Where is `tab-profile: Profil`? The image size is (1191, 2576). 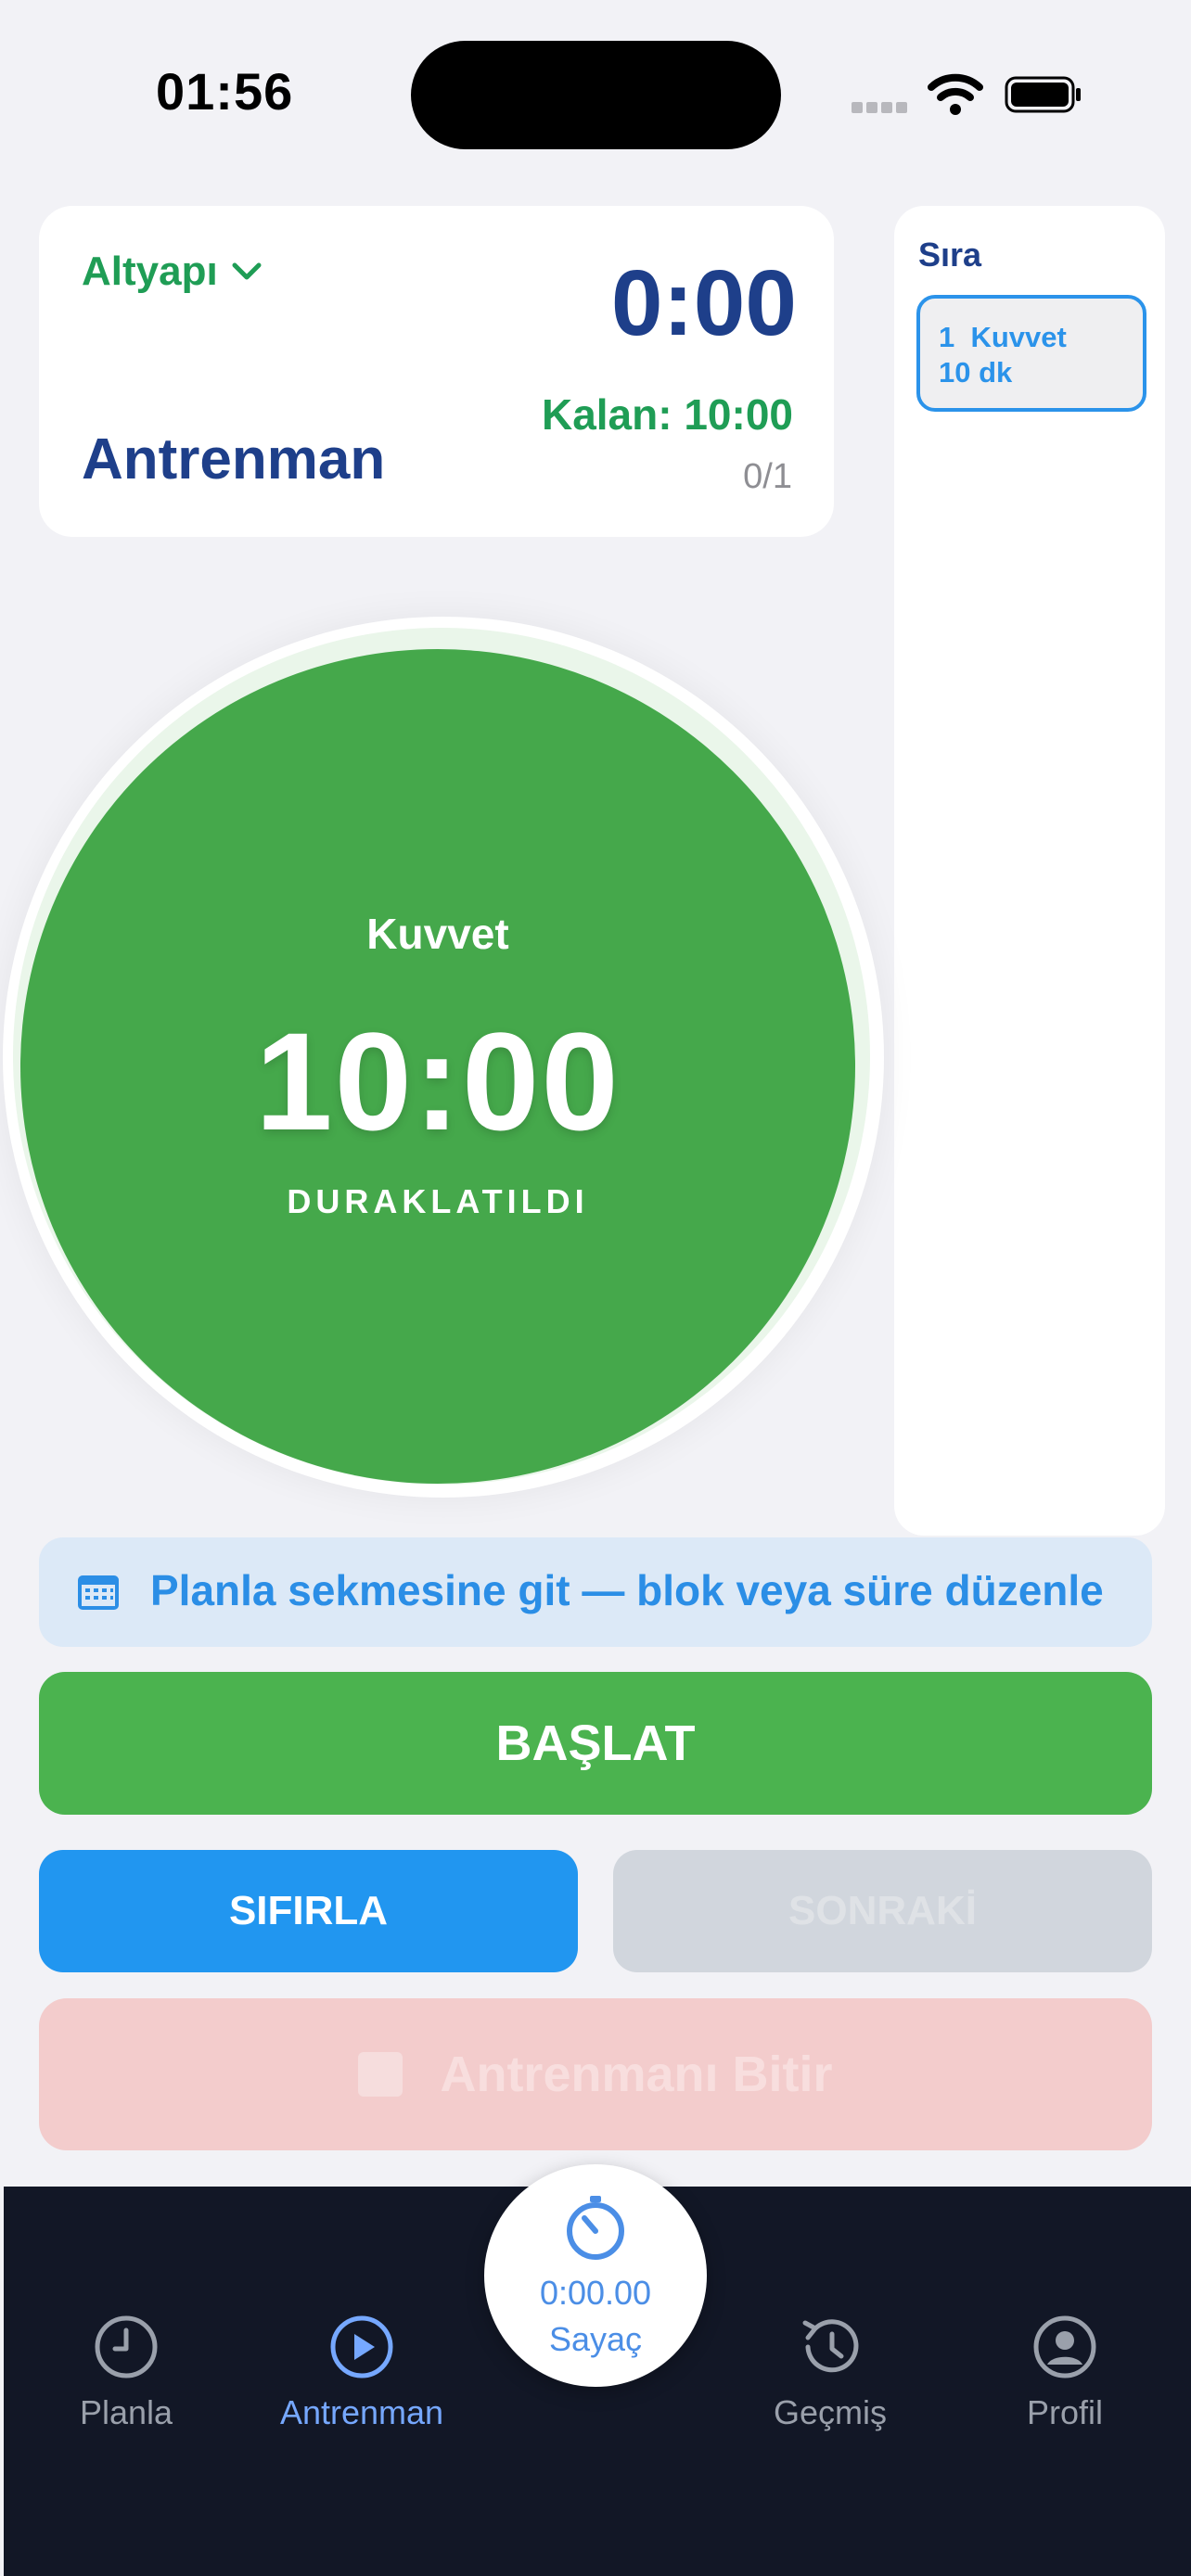 tab-profile: Profil is located at coordinates (1065, 2373).